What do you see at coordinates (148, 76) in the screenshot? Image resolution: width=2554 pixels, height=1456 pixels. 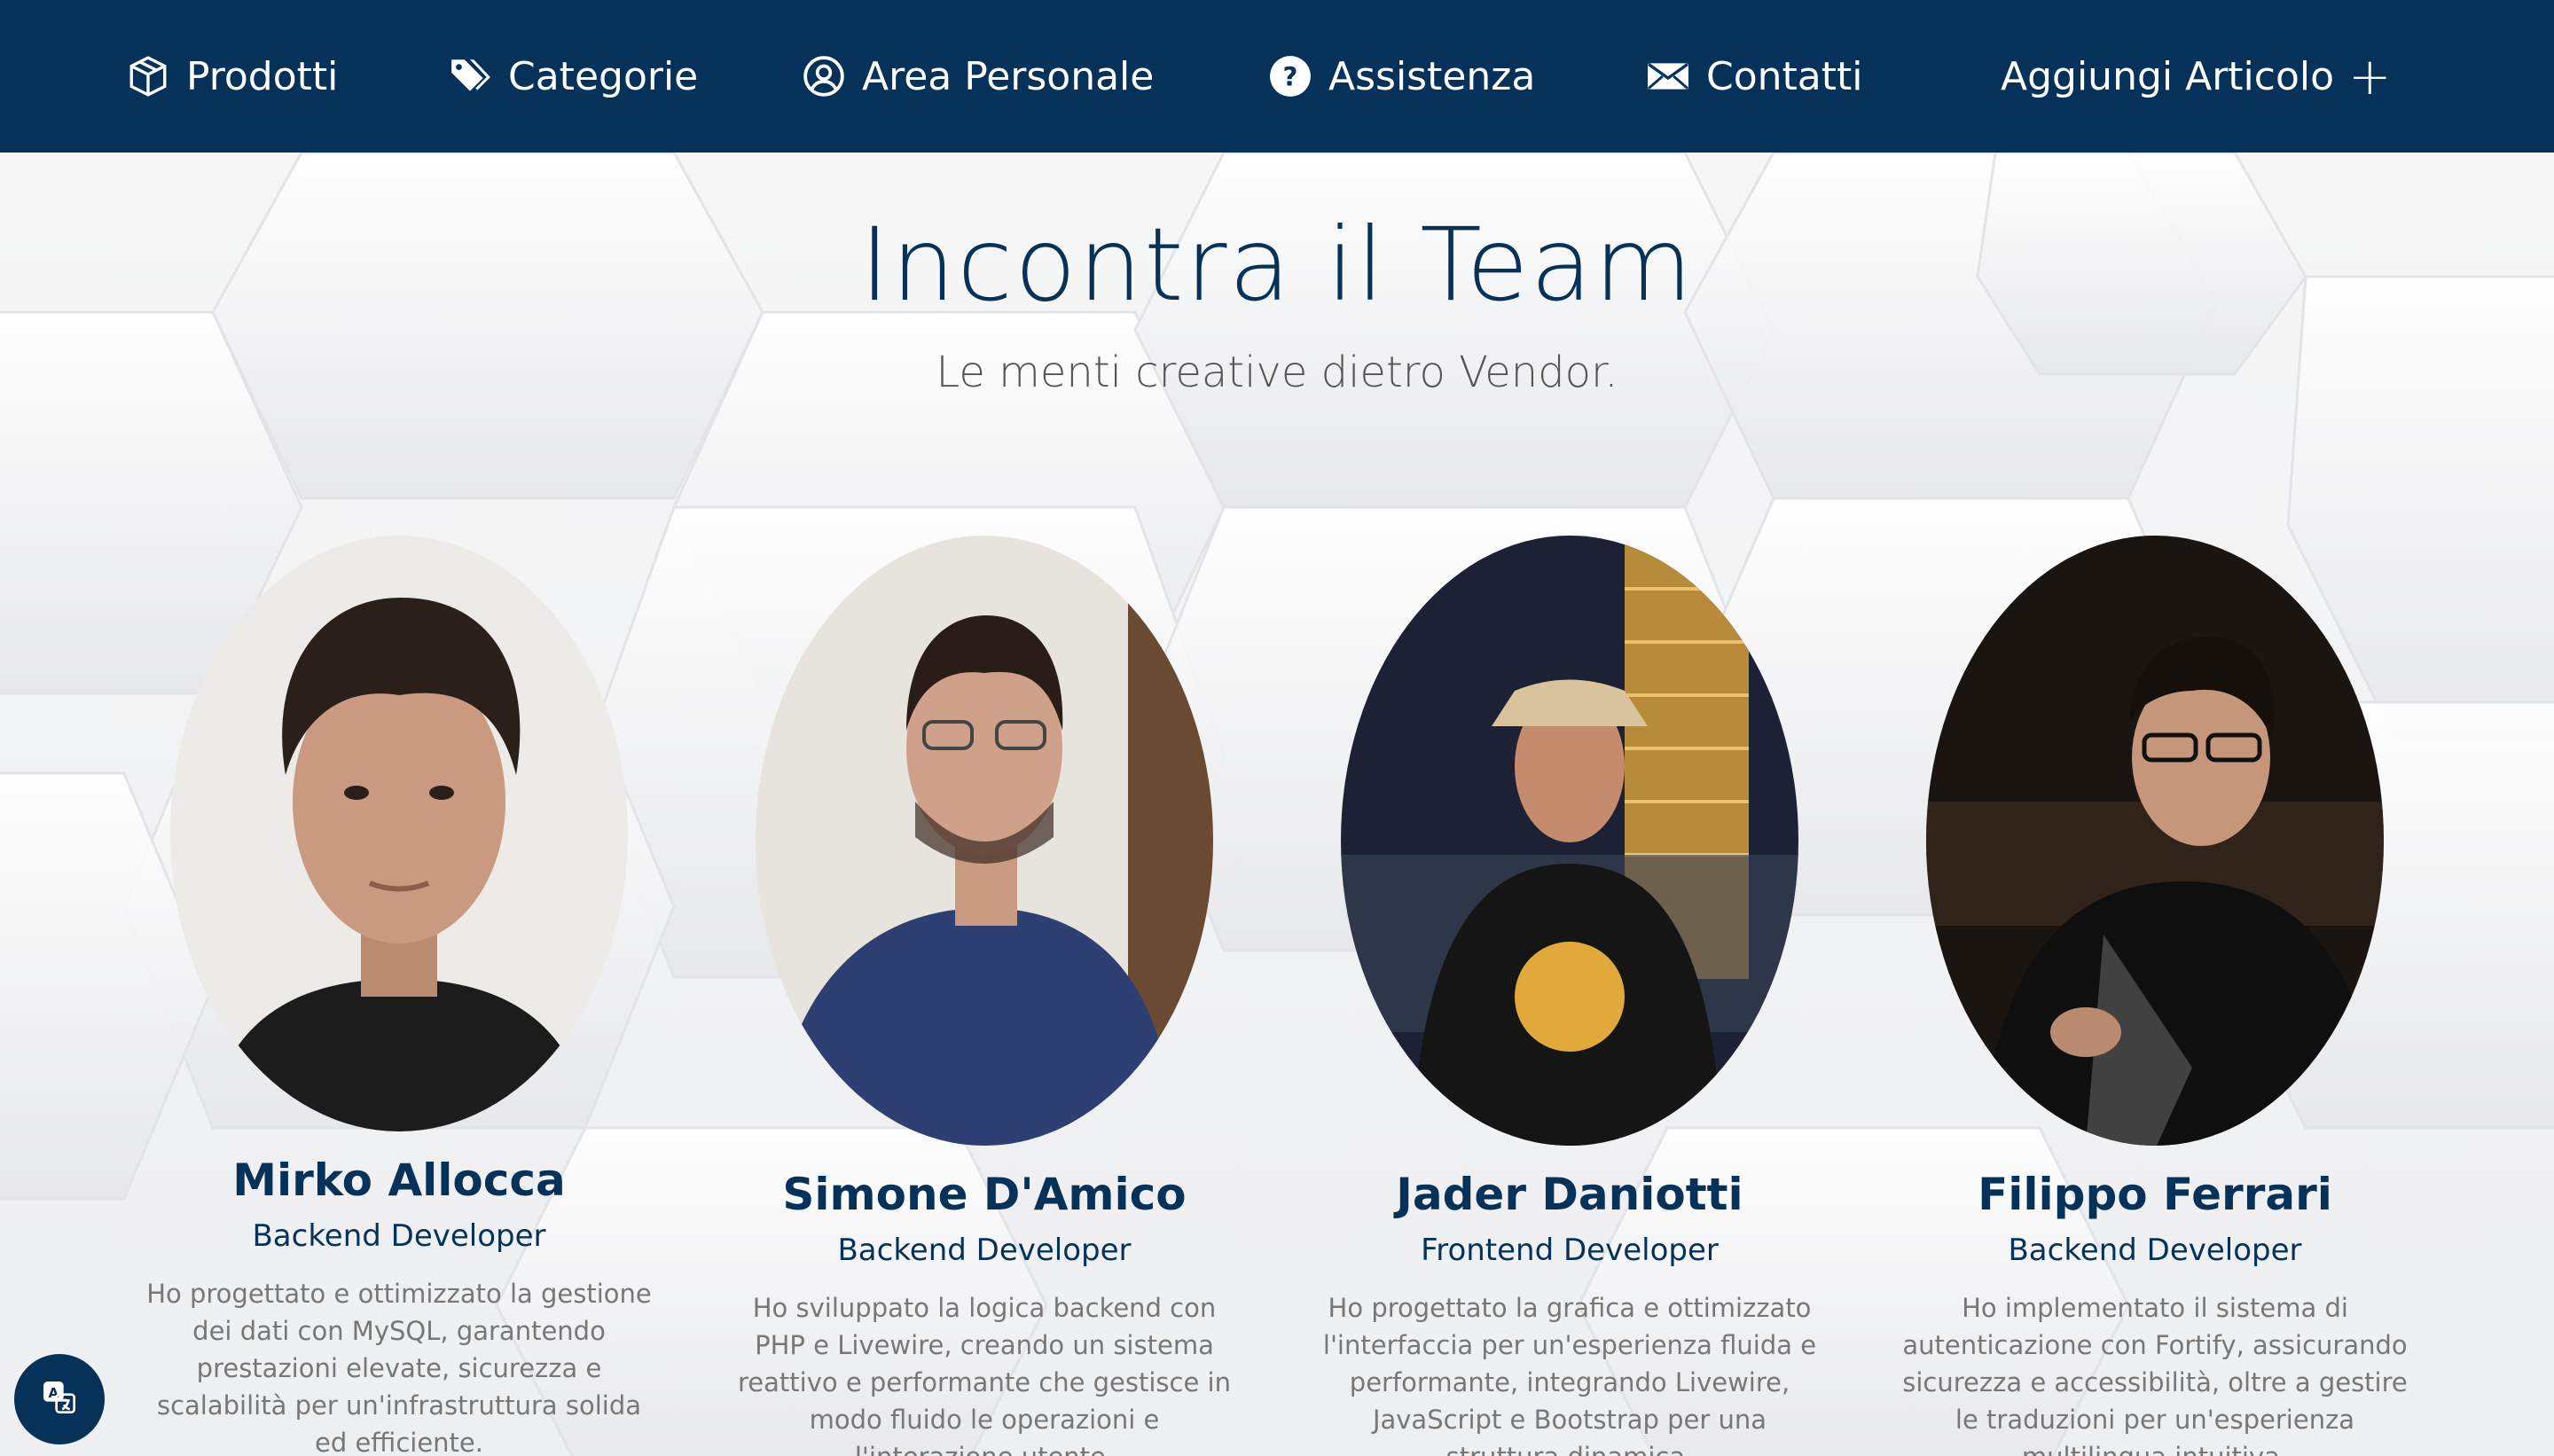 I see `box-icon` at bounding box center [148, 76].